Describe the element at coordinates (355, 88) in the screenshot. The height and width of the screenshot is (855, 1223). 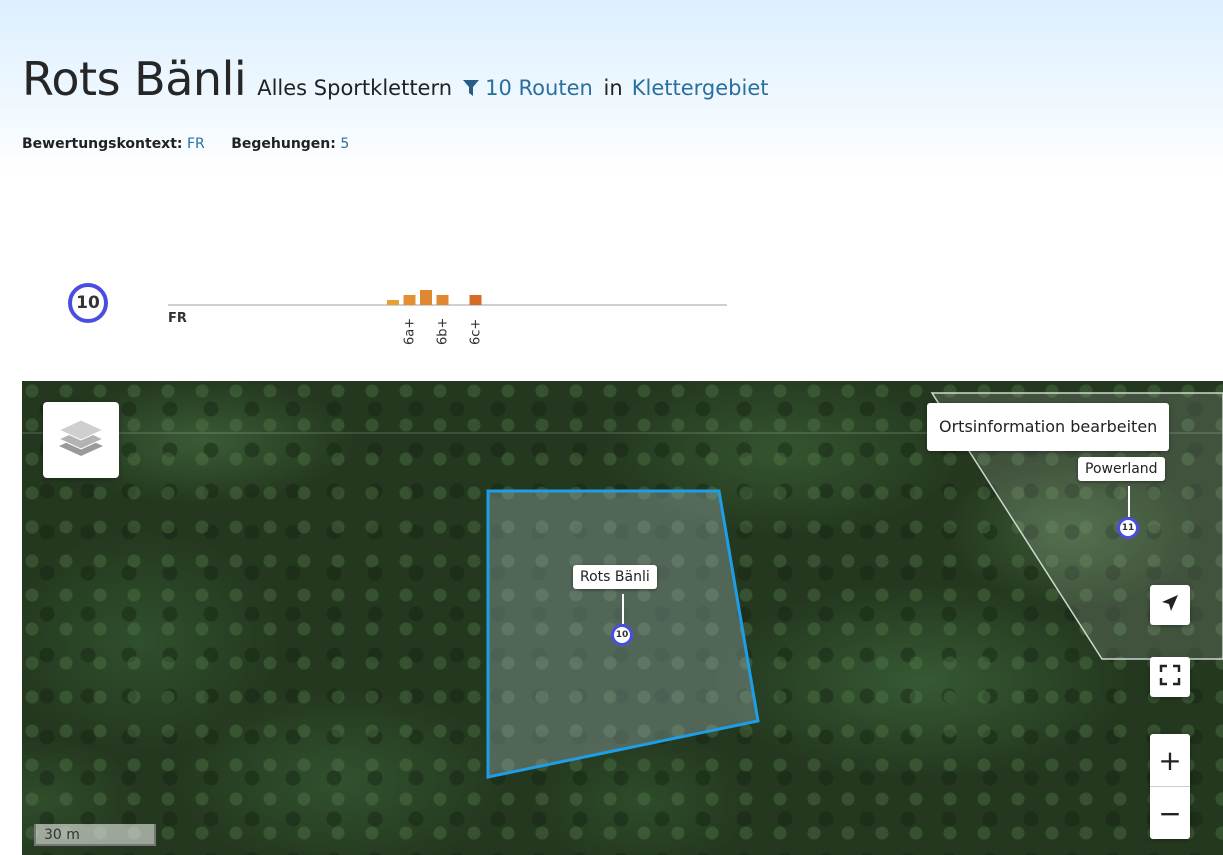
I see `page-subtitle: Alles Sportklettern` at that location.